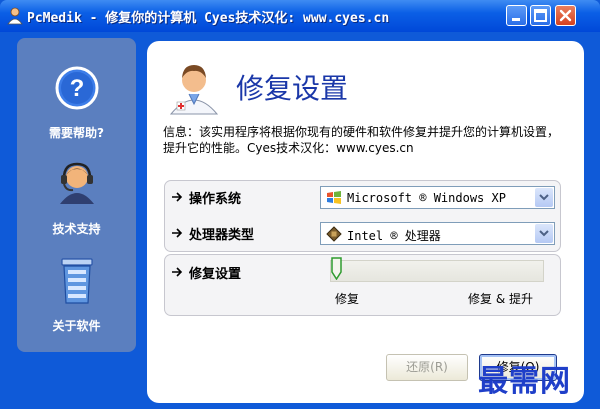  What do you see at coordinates (292, 88) in the screenshot?
I see `page-title: 修复设置` at bounding box center [292, 88].